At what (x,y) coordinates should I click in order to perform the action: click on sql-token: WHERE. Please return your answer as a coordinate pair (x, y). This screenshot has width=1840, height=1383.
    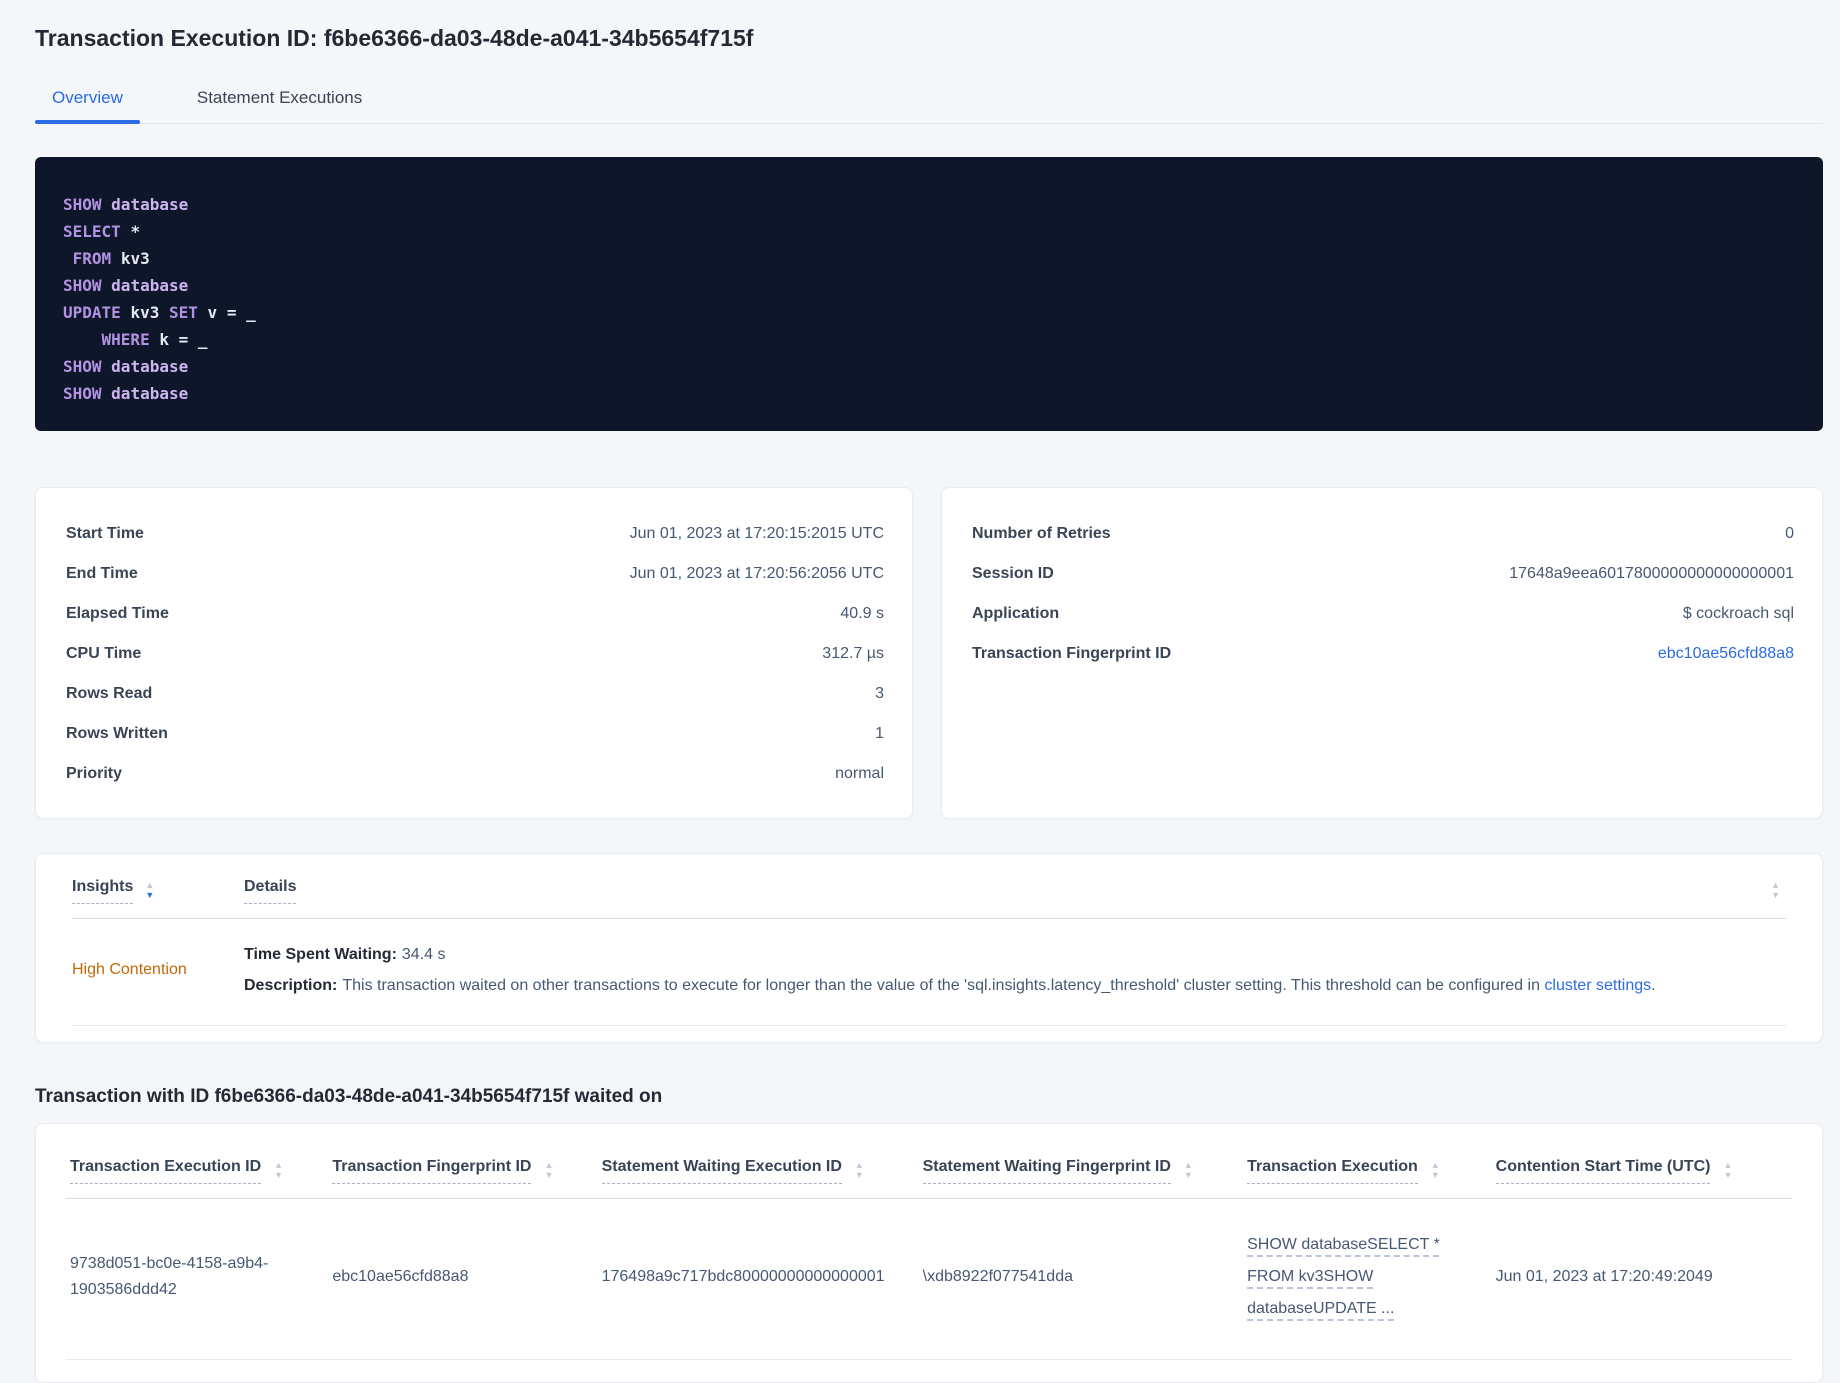
    Looking at the image, I should click on (125, 339).